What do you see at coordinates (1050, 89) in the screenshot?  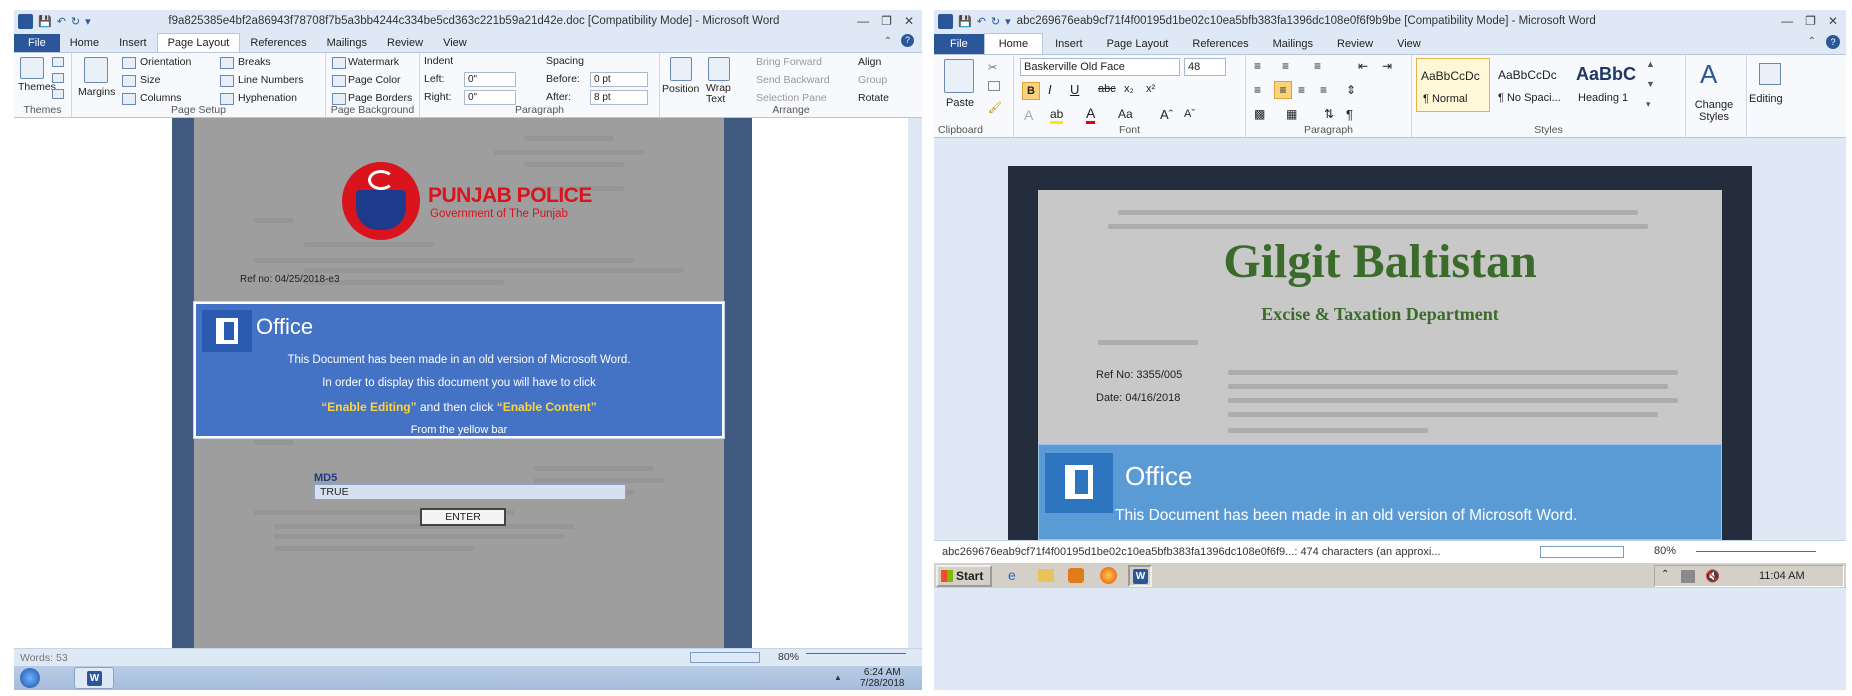 I see `italic-icon: I` at bounding box center [1050, 89].